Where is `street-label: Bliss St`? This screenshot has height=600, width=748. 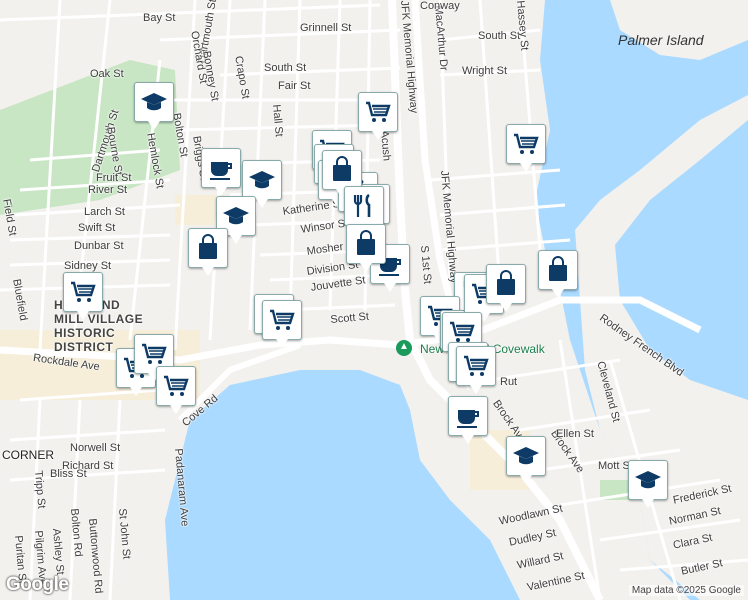 street-label: Bliss St is located at coordinates (68, 474).